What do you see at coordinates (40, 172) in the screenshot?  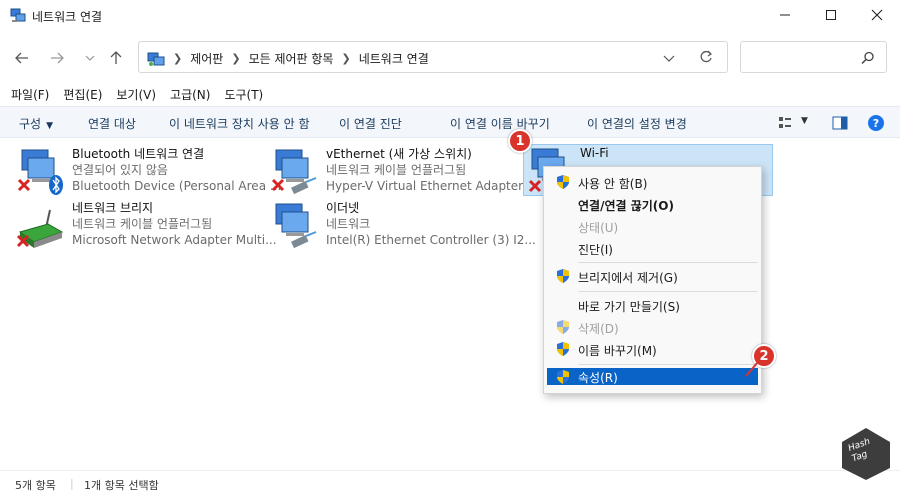 I see `bluetooth-adapter-icon` at bounding box center [40, 172].